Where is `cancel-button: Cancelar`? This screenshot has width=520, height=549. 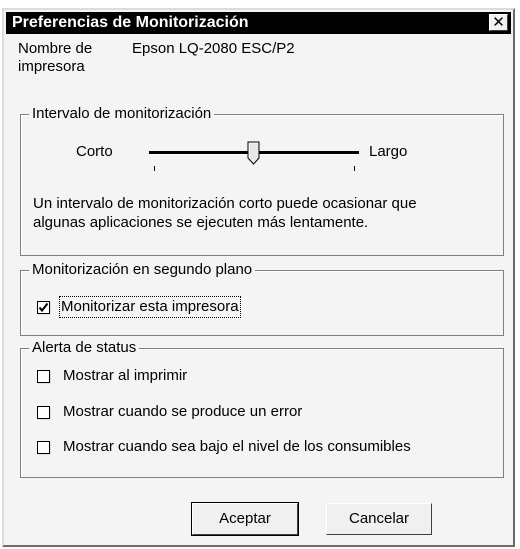
cancel-button: Cancelar is located at coordinates (379, 519).